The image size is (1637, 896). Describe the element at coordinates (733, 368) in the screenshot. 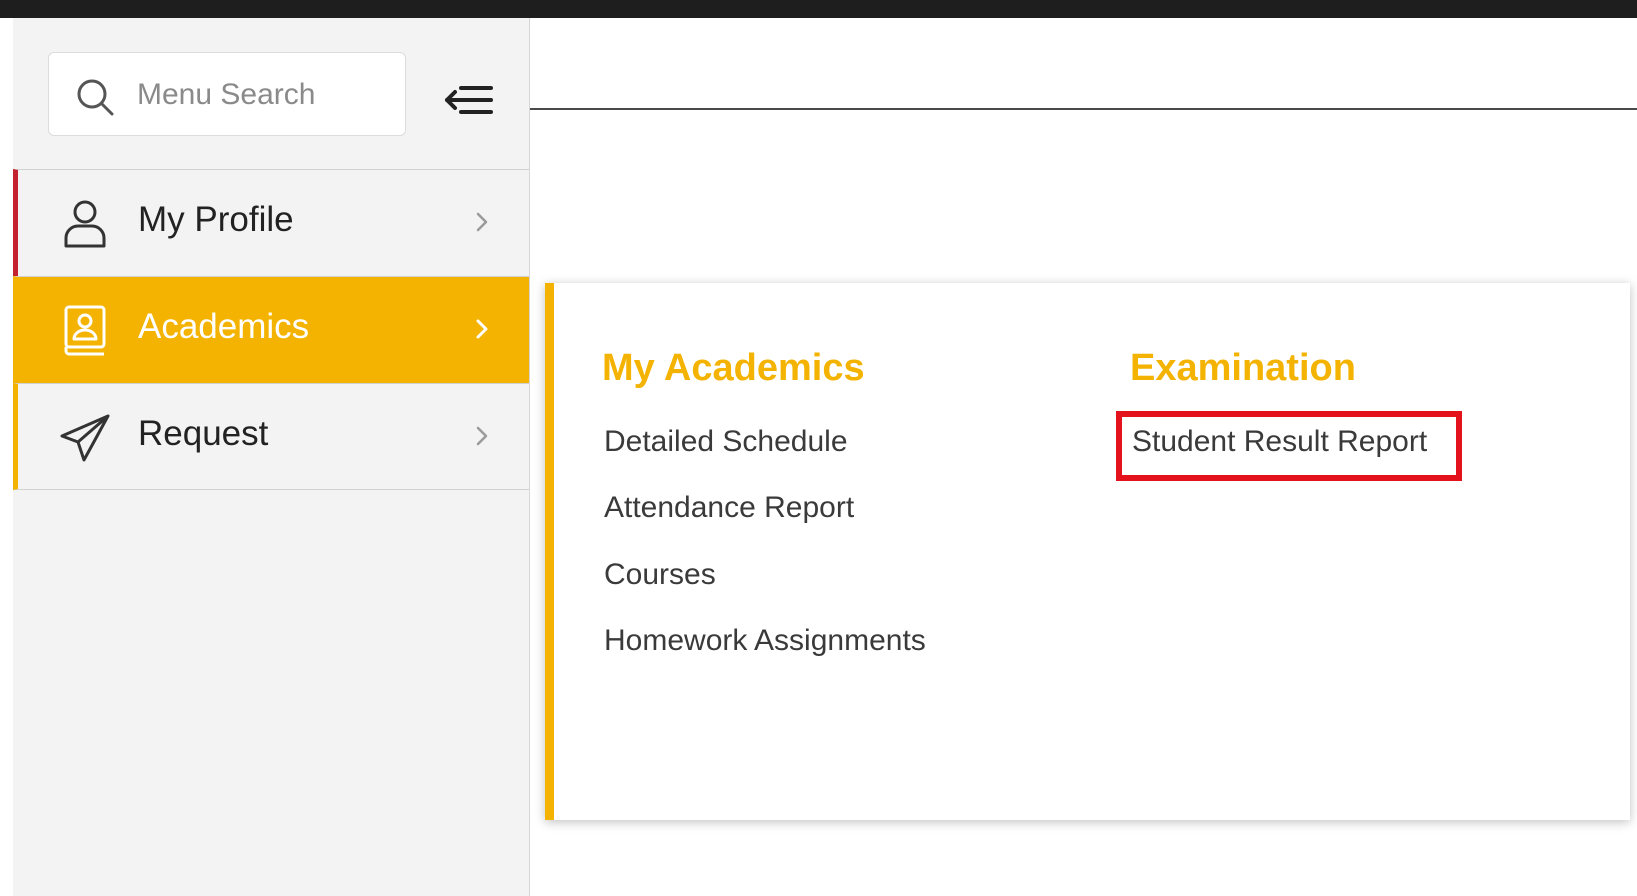

I see `my-academics-heading: My Academics` at that location.